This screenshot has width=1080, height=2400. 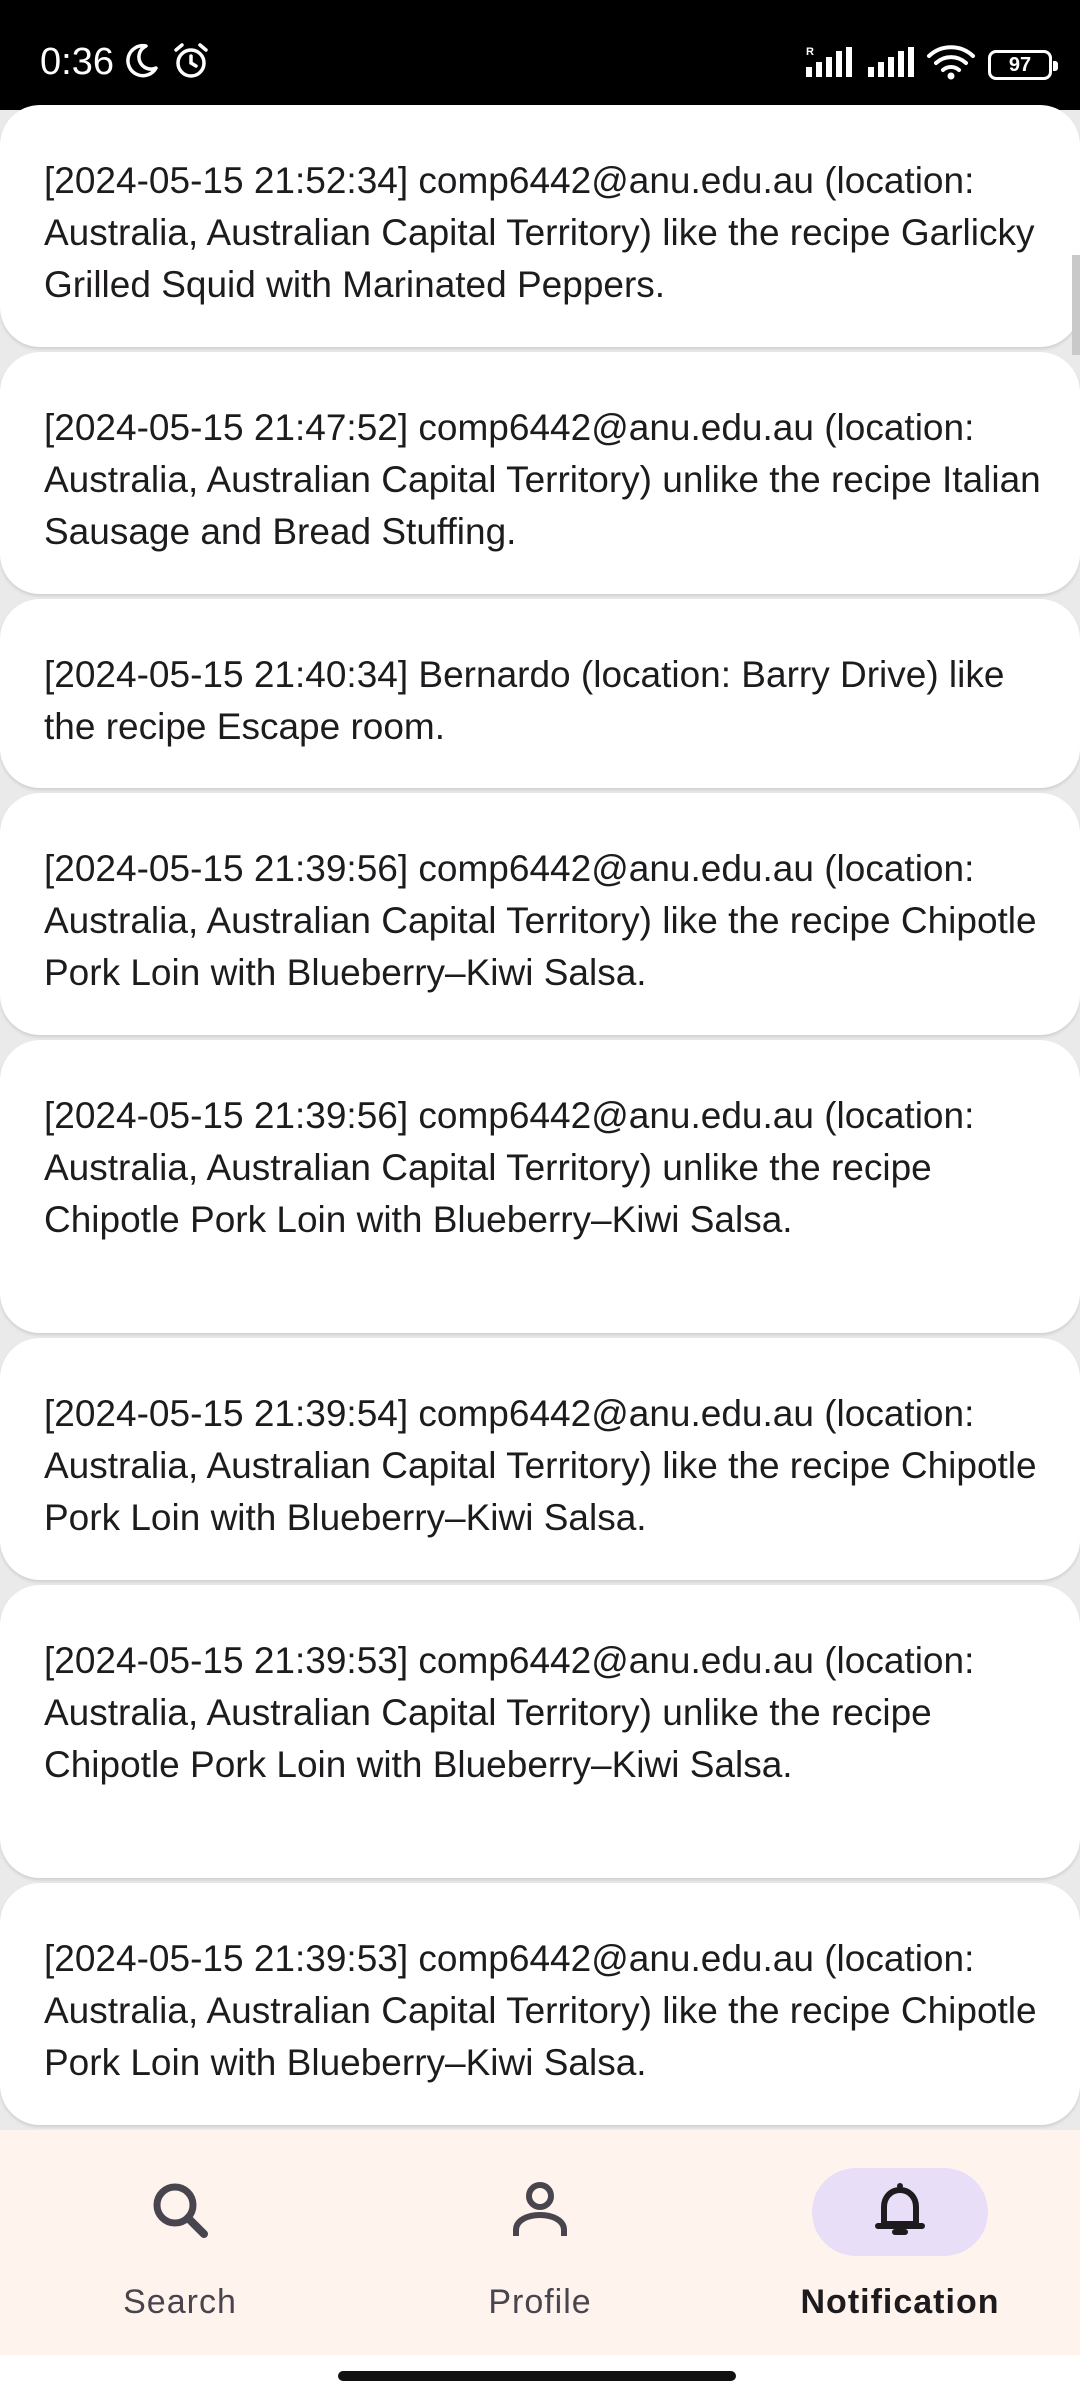 I want to click on bottom-navigation: Search Profile Notification, so click(x=540, y=2242).